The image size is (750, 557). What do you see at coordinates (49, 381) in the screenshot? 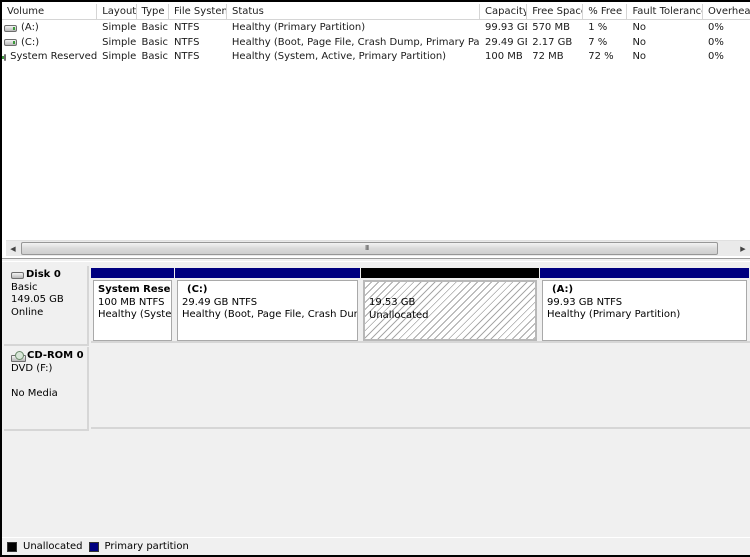
I see `disk-size` at bounding box center [49, 381].